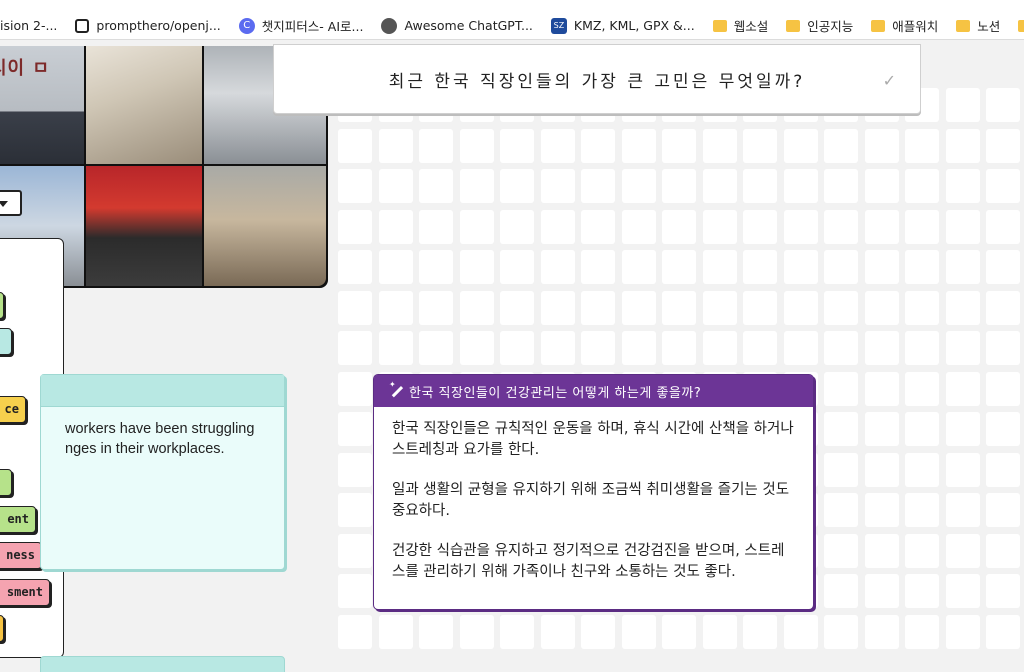 The height and width of the screenshot is (672, 1024). I want to click on check-icon: ✓, so click(889, 80).